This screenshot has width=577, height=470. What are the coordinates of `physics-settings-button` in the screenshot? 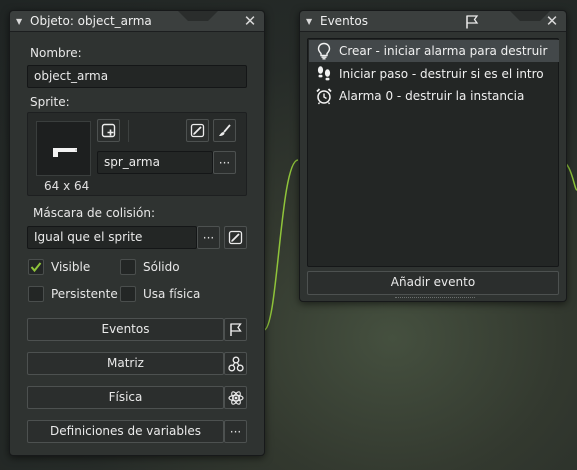 It's located at (235, 397).